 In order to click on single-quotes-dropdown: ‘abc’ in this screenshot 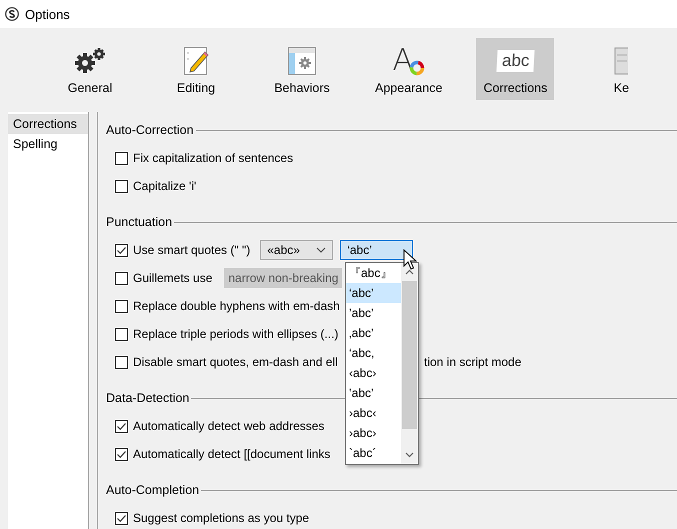, I will do `click(377, 250)`.